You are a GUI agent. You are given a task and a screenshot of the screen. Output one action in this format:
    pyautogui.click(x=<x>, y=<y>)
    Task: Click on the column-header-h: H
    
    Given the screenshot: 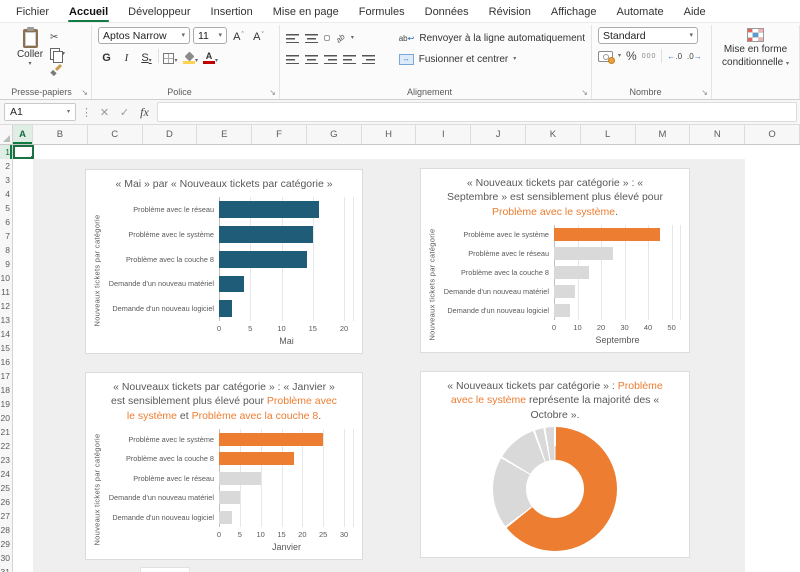 What is the action you would take?
    pyautogui.click(x=389, y=134)
    